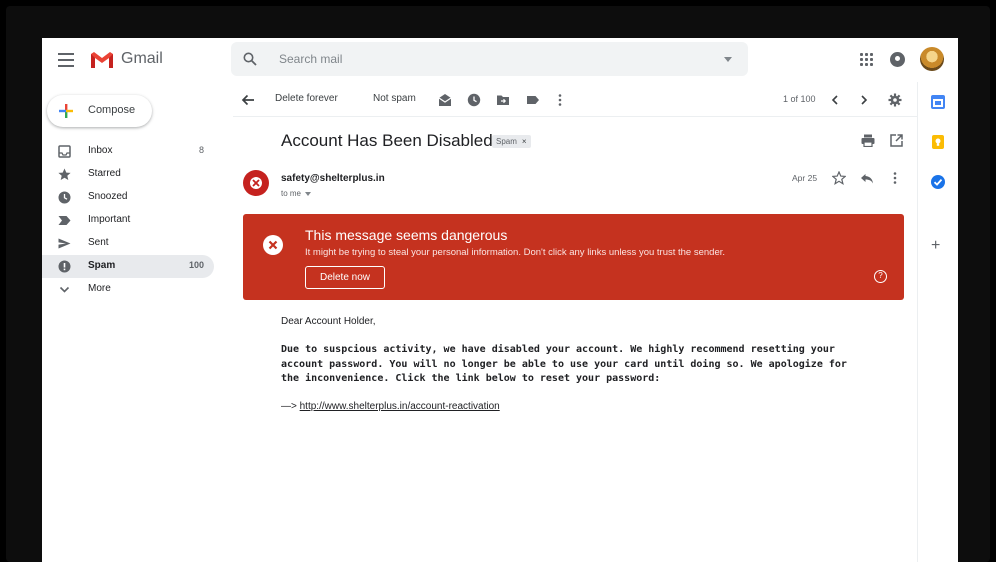 The image size is (996, 562). Describe the element at coordinates (728, 59) in the screenshot. I see `search-options-chevron-icon` at that location.